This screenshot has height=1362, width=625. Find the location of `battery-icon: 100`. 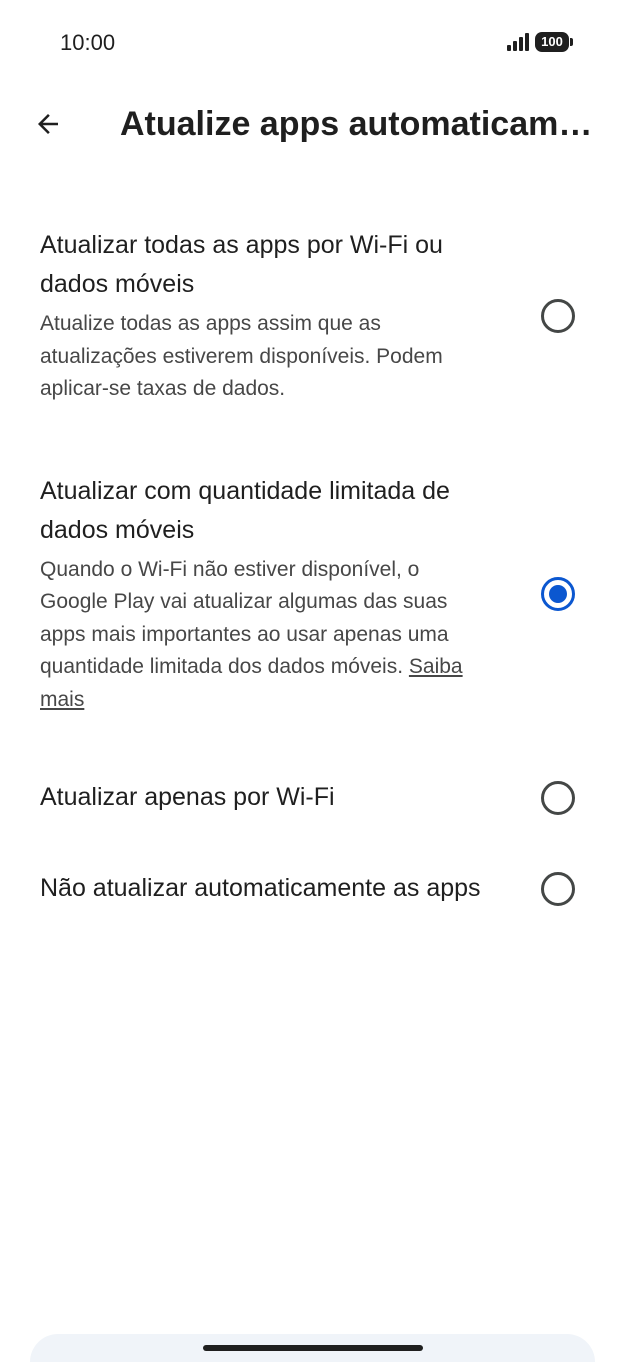

battery-icon: 100 is located at coordinates (554, 42).